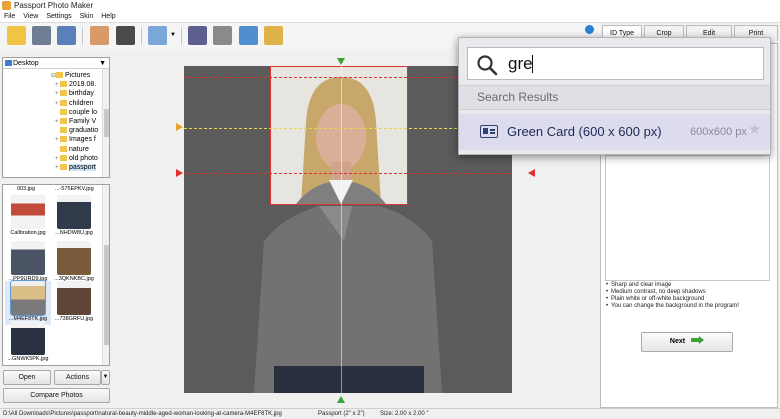  I want to click on requirement-item: Medium contrast, no deep shadows, so click(687, 292).